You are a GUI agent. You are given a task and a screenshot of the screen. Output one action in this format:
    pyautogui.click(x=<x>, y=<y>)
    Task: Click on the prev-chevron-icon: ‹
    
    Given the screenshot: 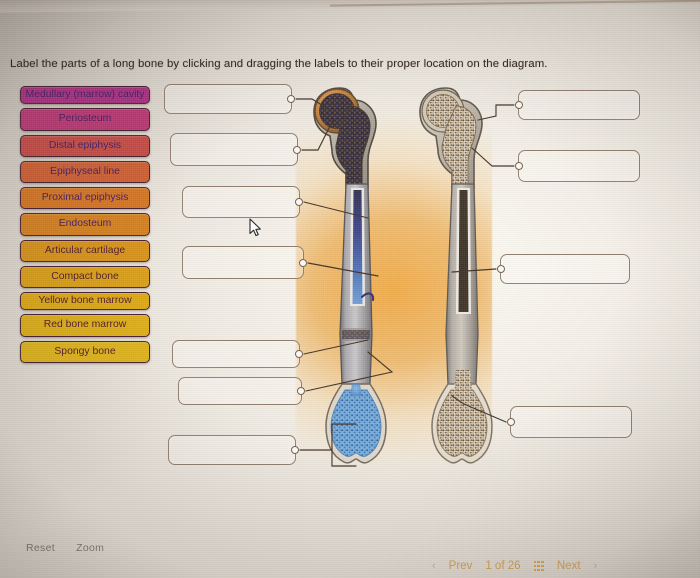 What is the action you would take?
    pyautogui.click(x=434, y=566)
    